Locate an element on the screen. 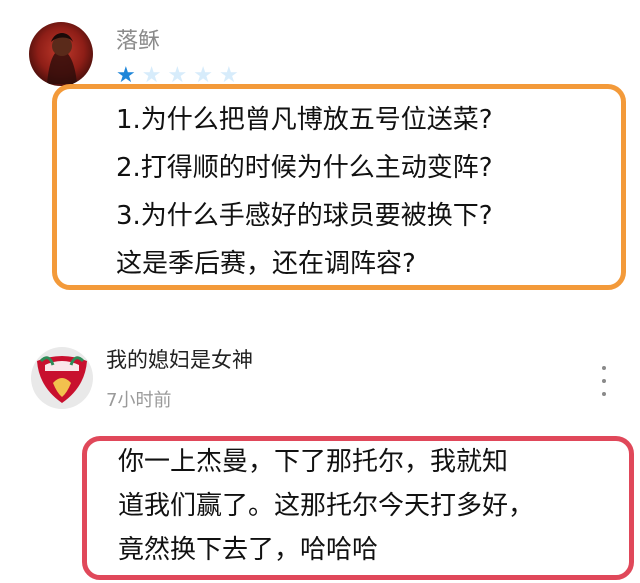 The width and height of the screenshot is (640, 583). comment-line: 道我们赢了。这那托尔今天打多好， is located at coordinates (326, 506).